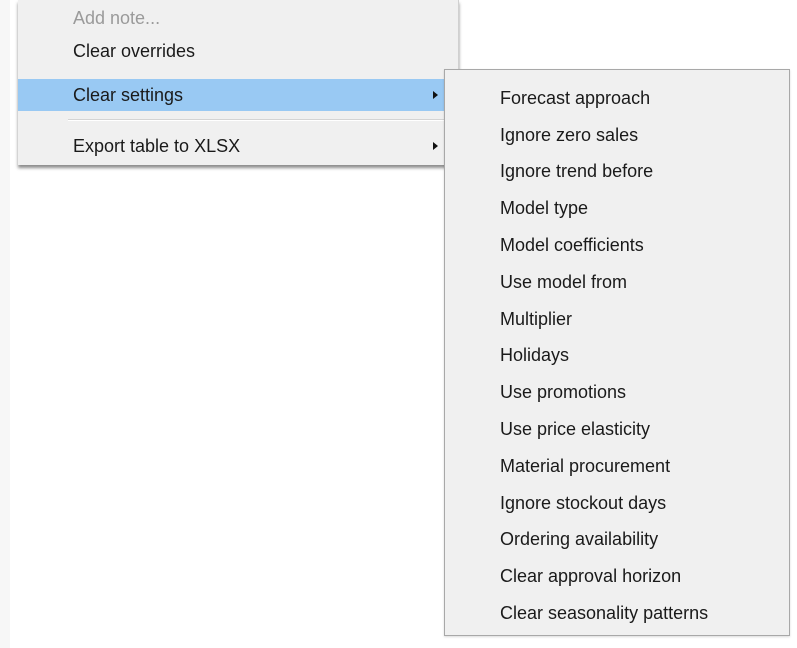 The height and width of the screenshot is (648, 797). I want to click on submenu-item-clear-seasonality-patterns: Clear seasonality patterns, so click(617, 613).